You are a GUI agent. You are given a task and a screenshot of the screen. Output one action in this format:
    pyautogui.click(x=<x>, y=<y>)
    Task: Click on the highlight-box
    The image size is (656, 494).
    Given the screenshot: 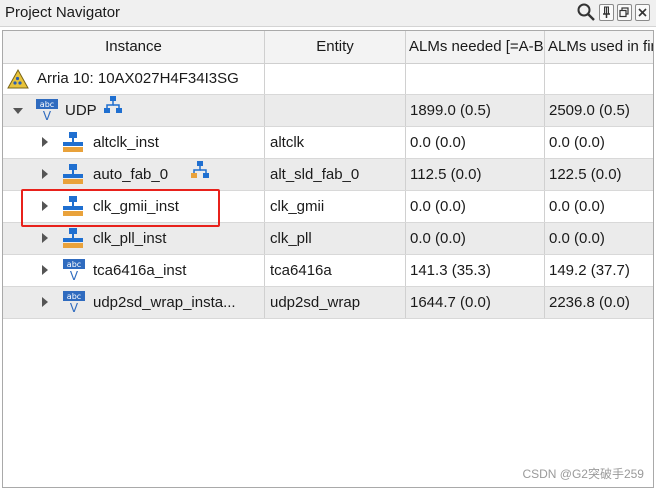 What is the action you would take?
    pyautogui.click(x=120, y=208)
    